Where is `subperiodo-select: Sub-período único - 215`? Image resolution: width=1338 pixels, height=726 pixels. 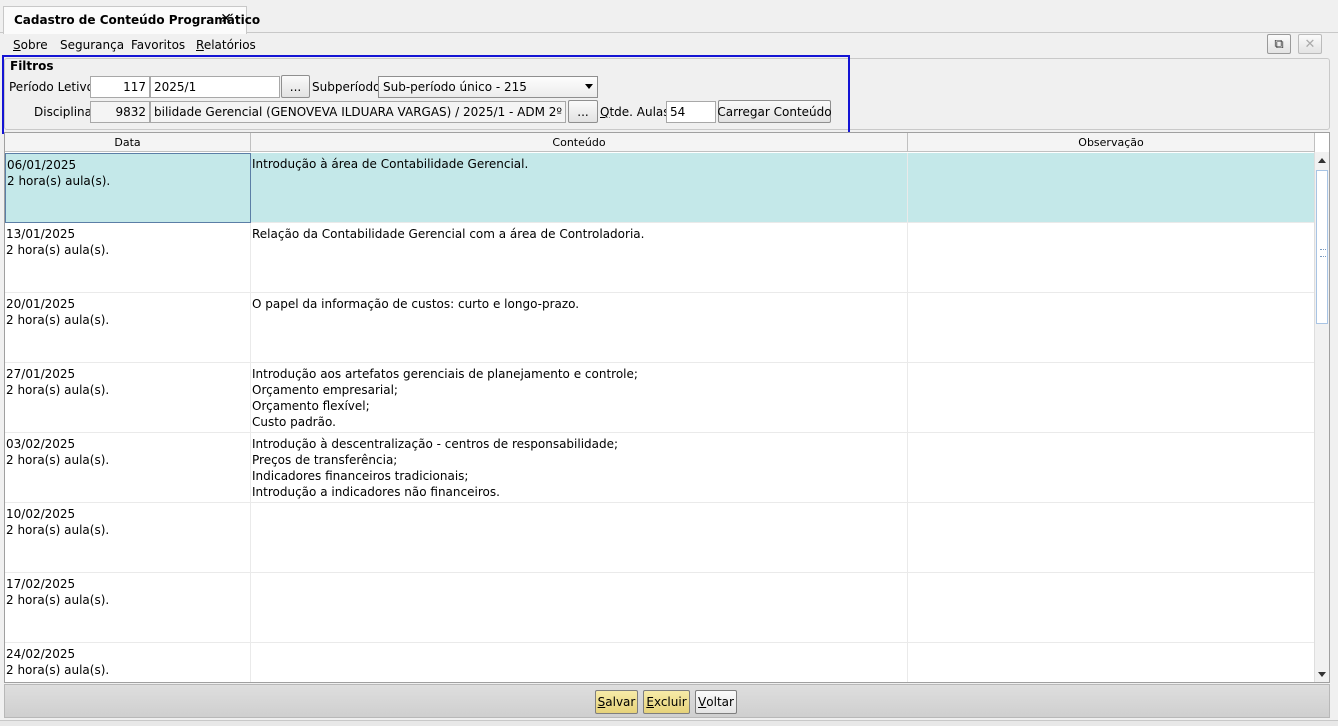 subperiodo-select: Sub-período único - 215 is located at coordinates (488, 87).